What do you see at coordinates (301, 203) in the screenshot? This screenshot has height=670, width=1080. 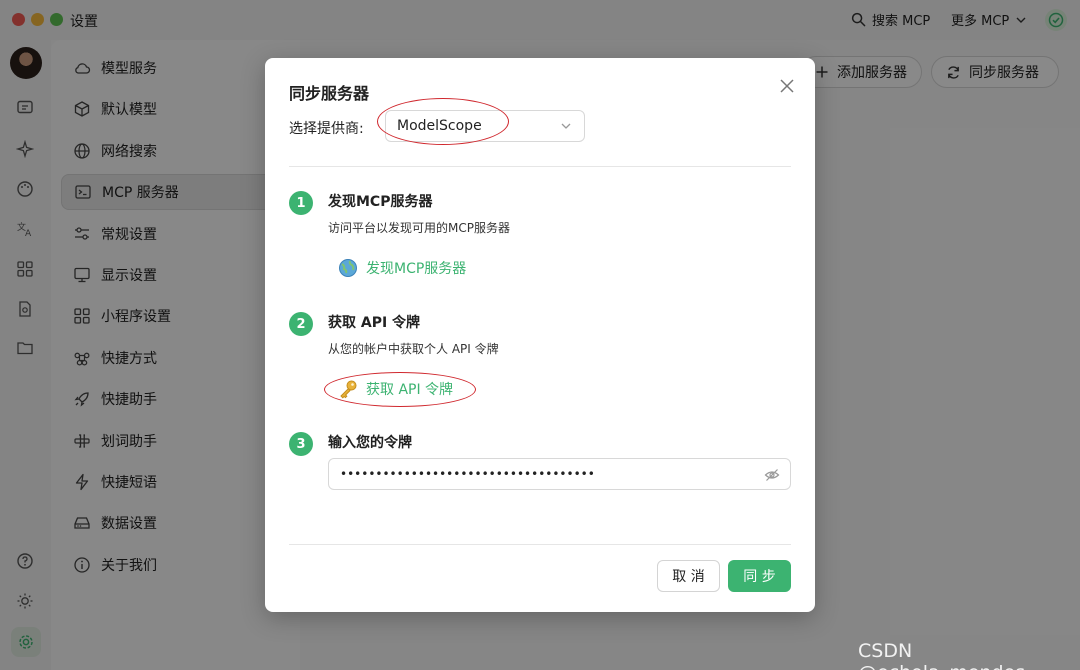 I see `step-1-badge: 1` at bounding box center [301, 203].